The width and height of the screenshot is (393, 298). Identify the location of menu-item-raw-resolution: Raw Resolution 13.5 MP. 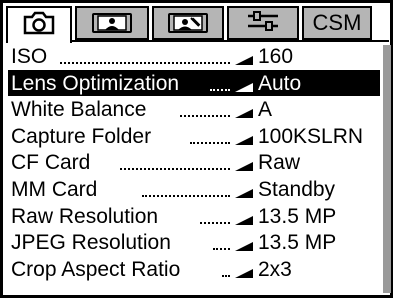
(194, 216).